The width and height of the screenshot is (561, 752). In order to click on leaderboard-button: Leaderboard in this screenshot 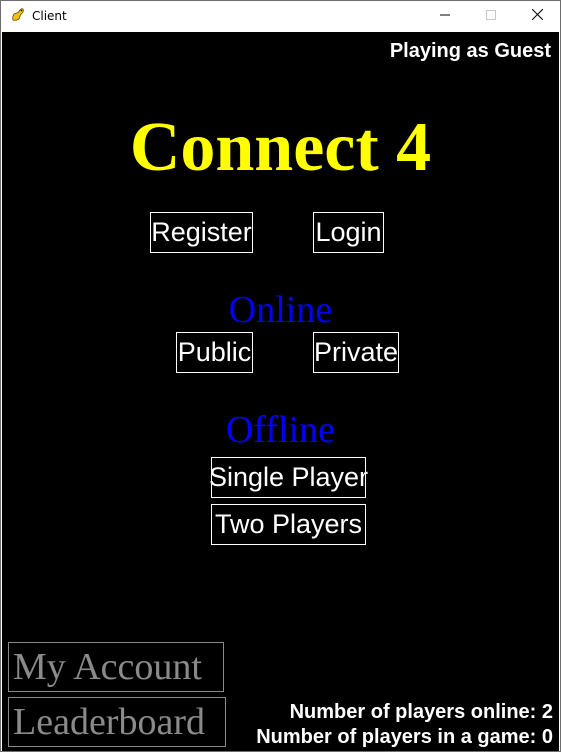, I will do `click(117, 722)`.